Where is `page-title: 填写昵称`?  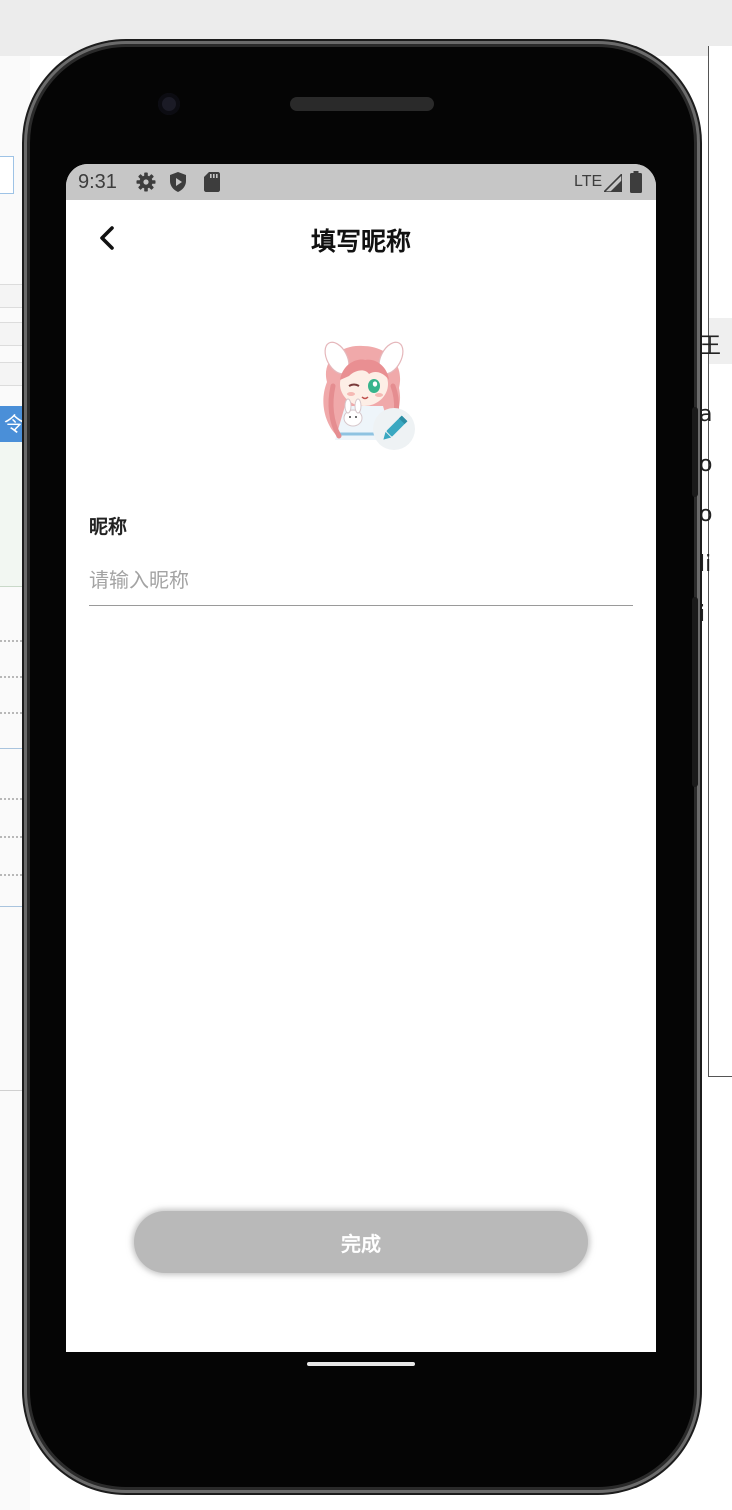
page-title: 填写昵称 is located at coordinates (360, 241).